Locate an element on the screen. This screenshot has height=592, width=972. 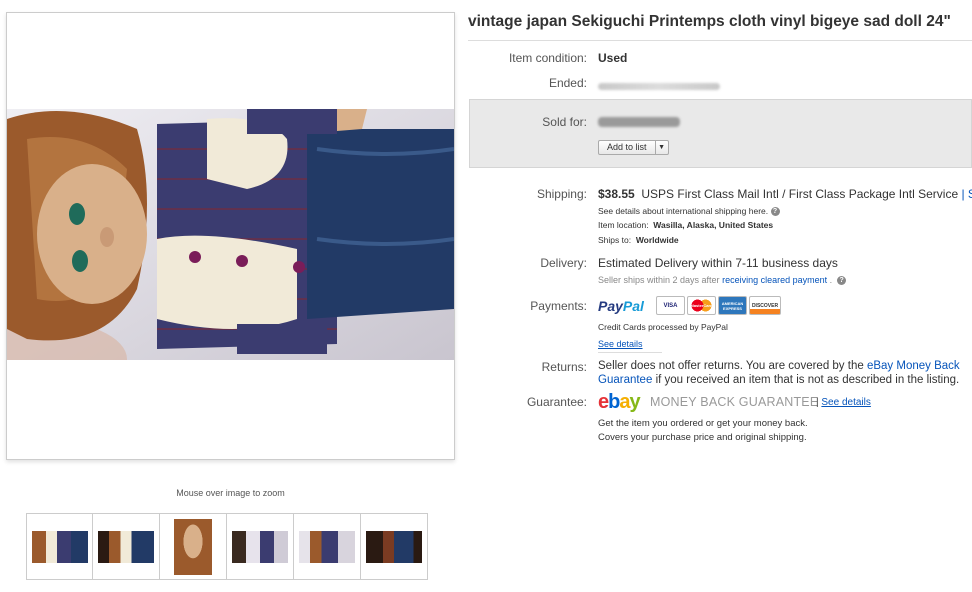
credit-cards-note: Credit Cards processed by PayPal is located at coordinates (663, 327).